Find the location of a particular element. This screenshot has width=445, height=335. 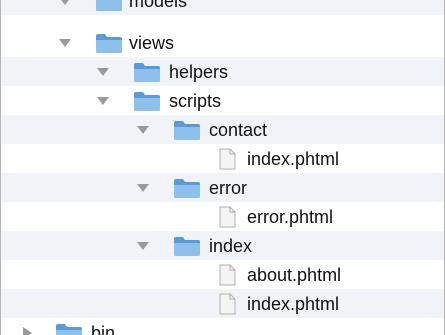

tree-item-label: views is located at coordinates (152, 43).